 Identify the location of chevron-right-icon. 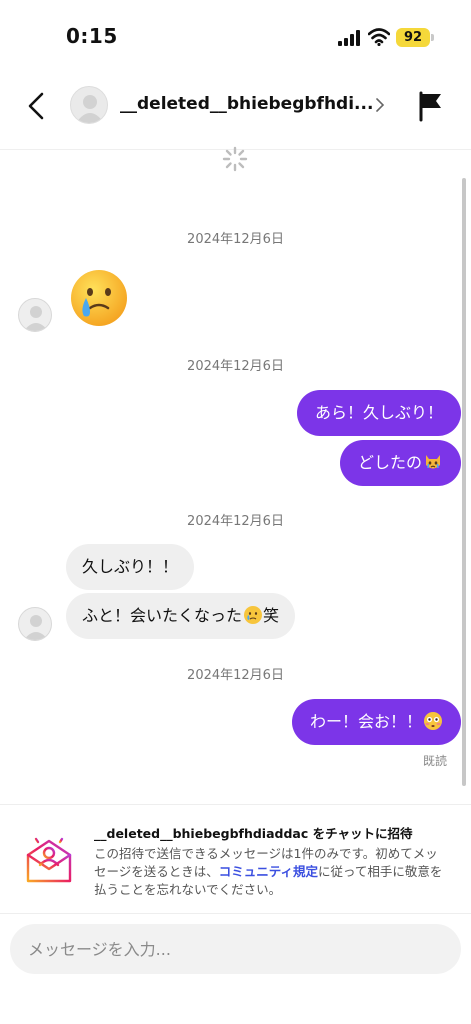
(380, 105).